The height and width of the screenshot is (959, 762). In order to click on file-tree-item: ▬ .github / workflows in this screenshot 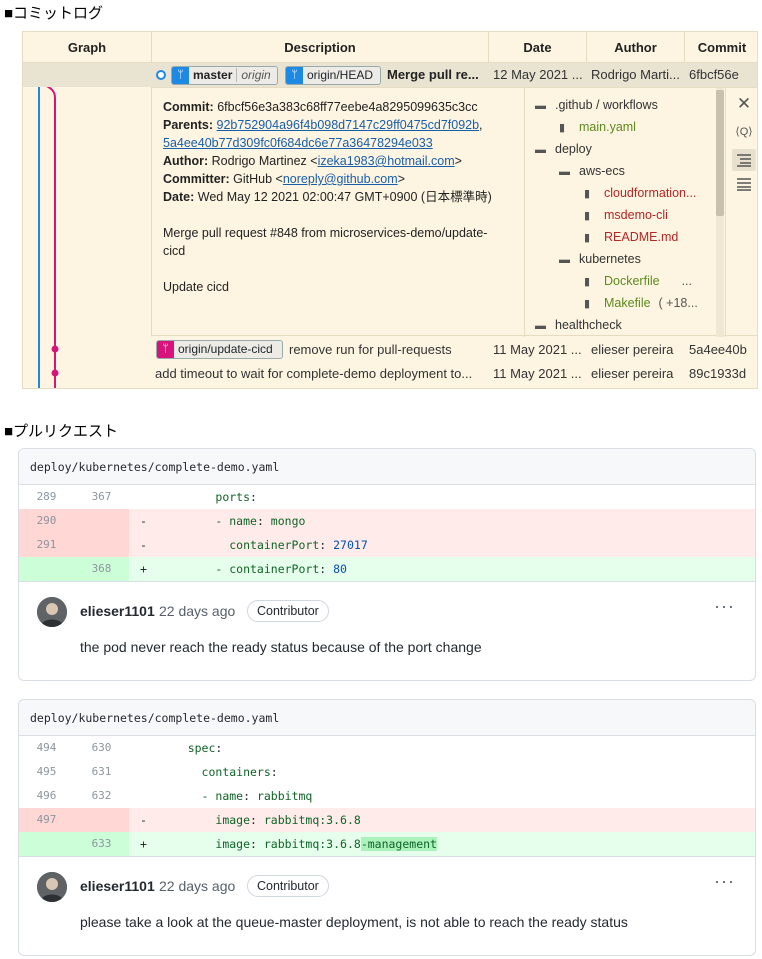, I will do `click(596, 105)`.